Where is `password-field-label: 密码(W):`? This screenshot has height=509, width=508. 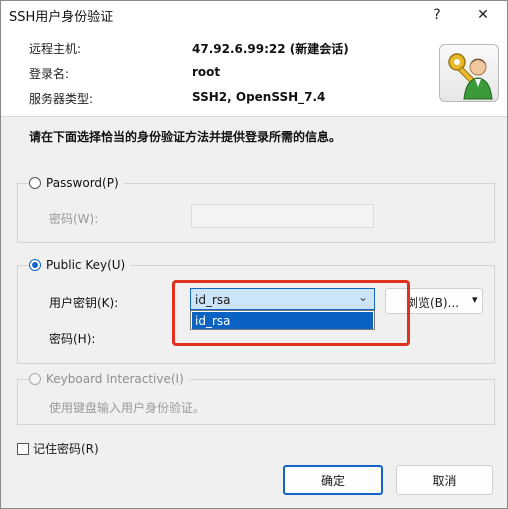
password-field-label: 密码(W): is located at coordinates (74, 219).